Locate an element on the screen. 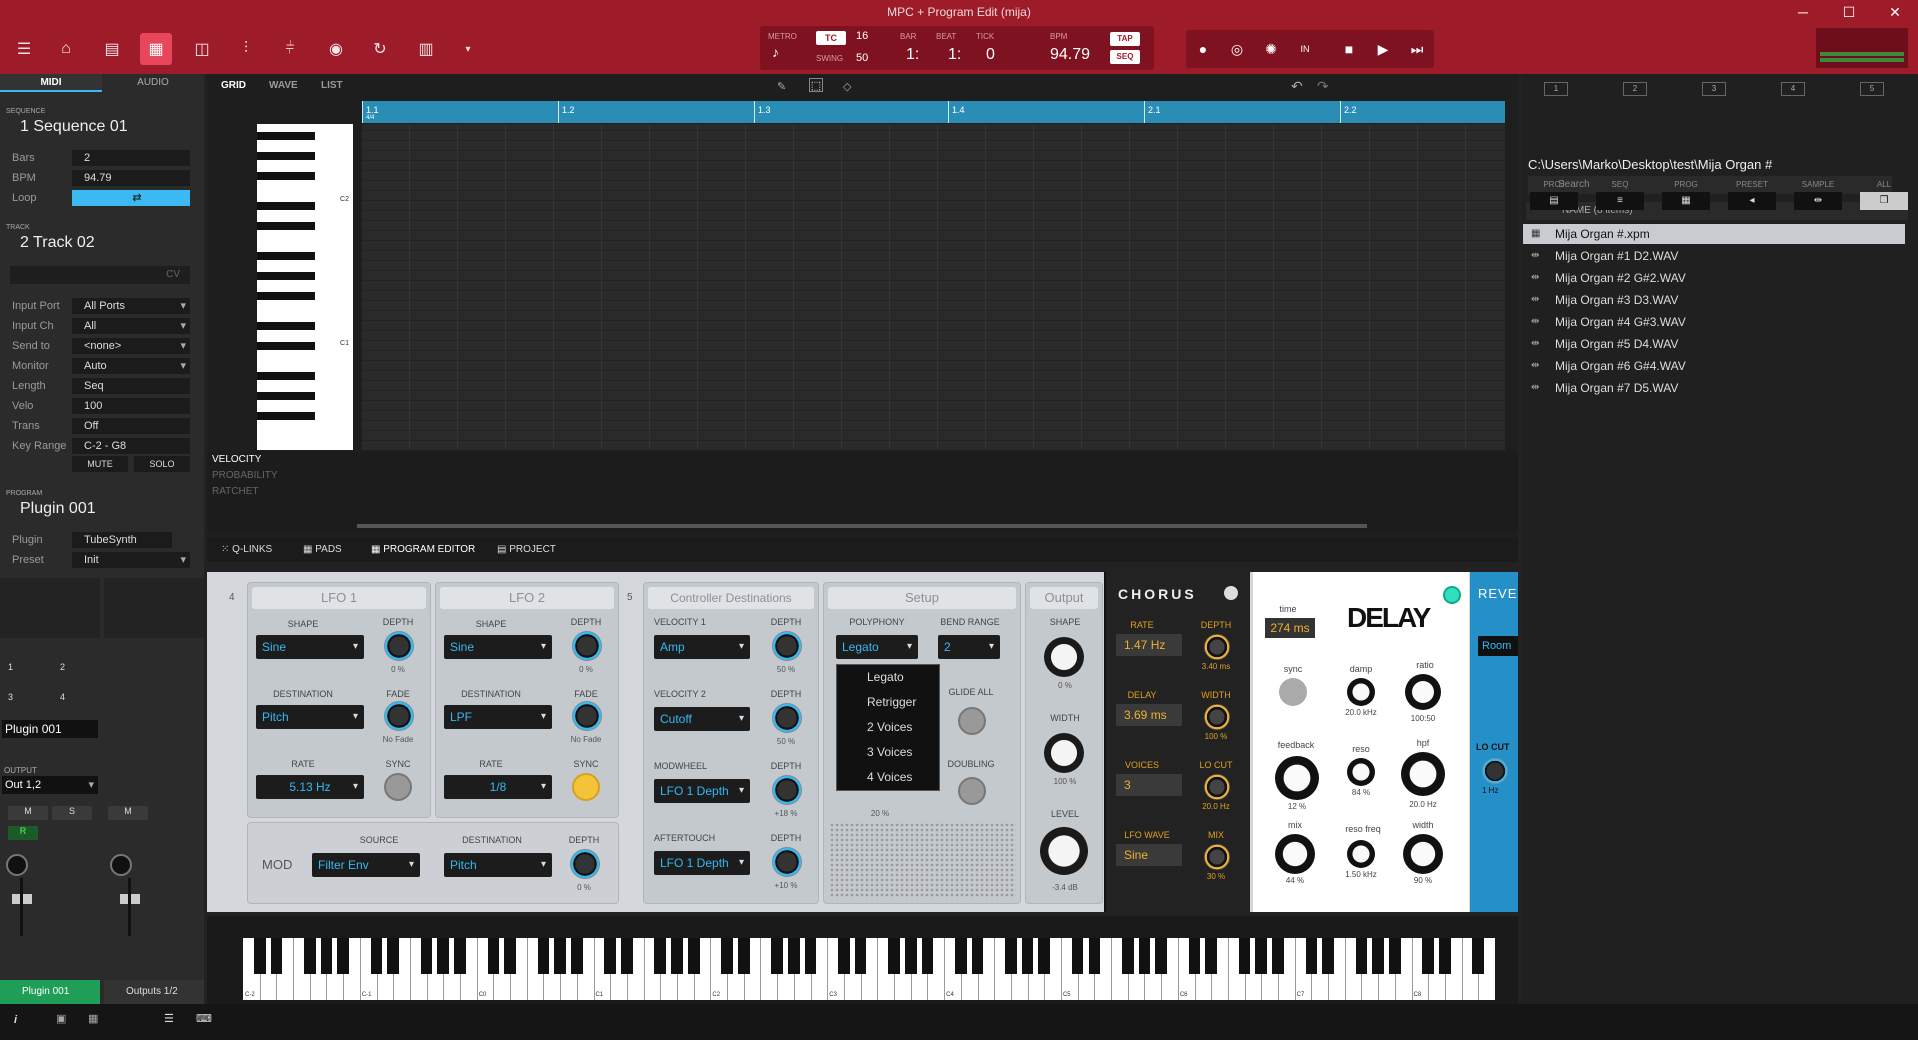  field-value: 100 is located at coordinates (131, 406).